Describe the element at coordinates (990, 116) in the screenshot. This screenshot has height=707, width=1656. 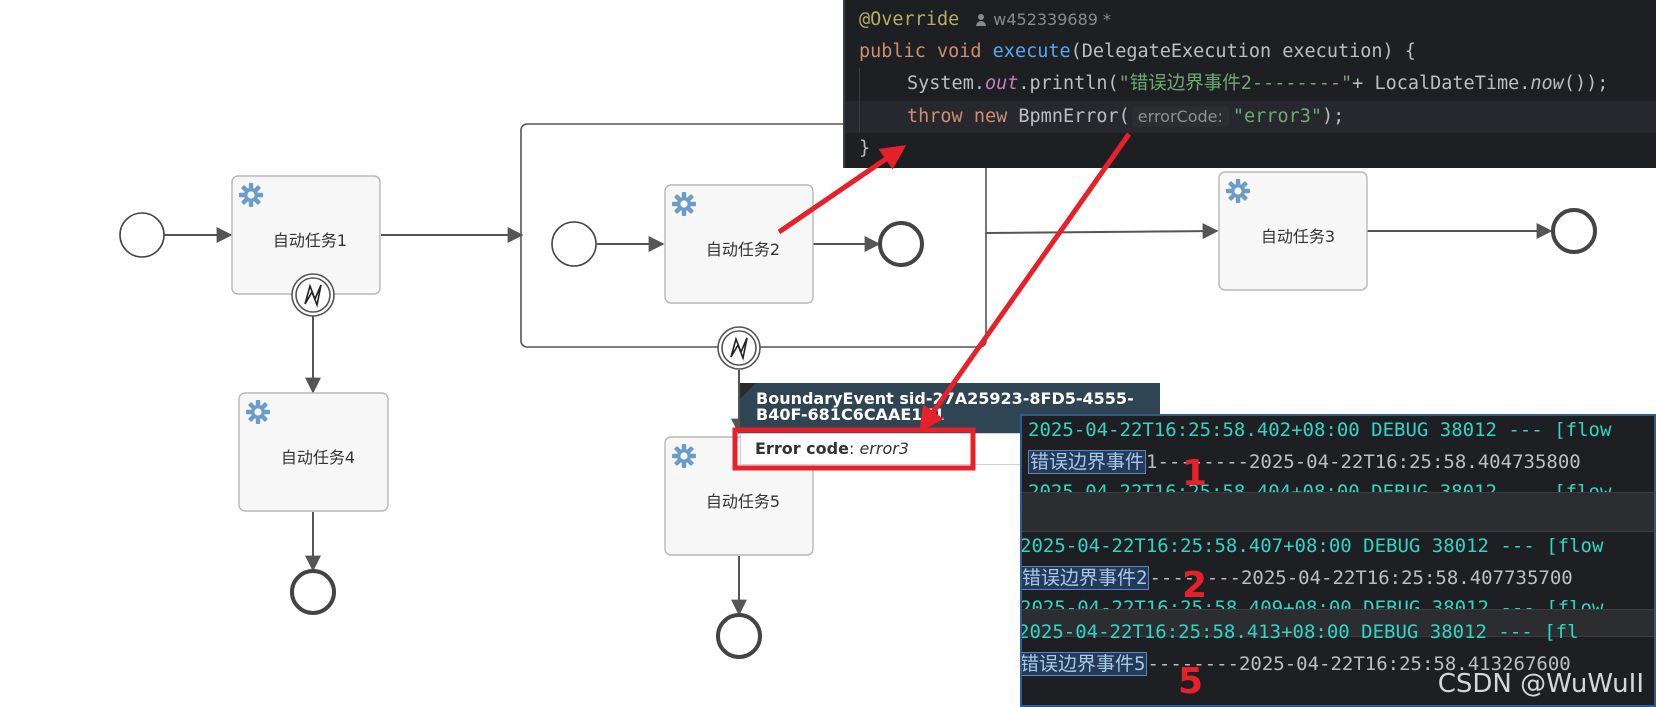
I see `keyword-new: new` at that location.